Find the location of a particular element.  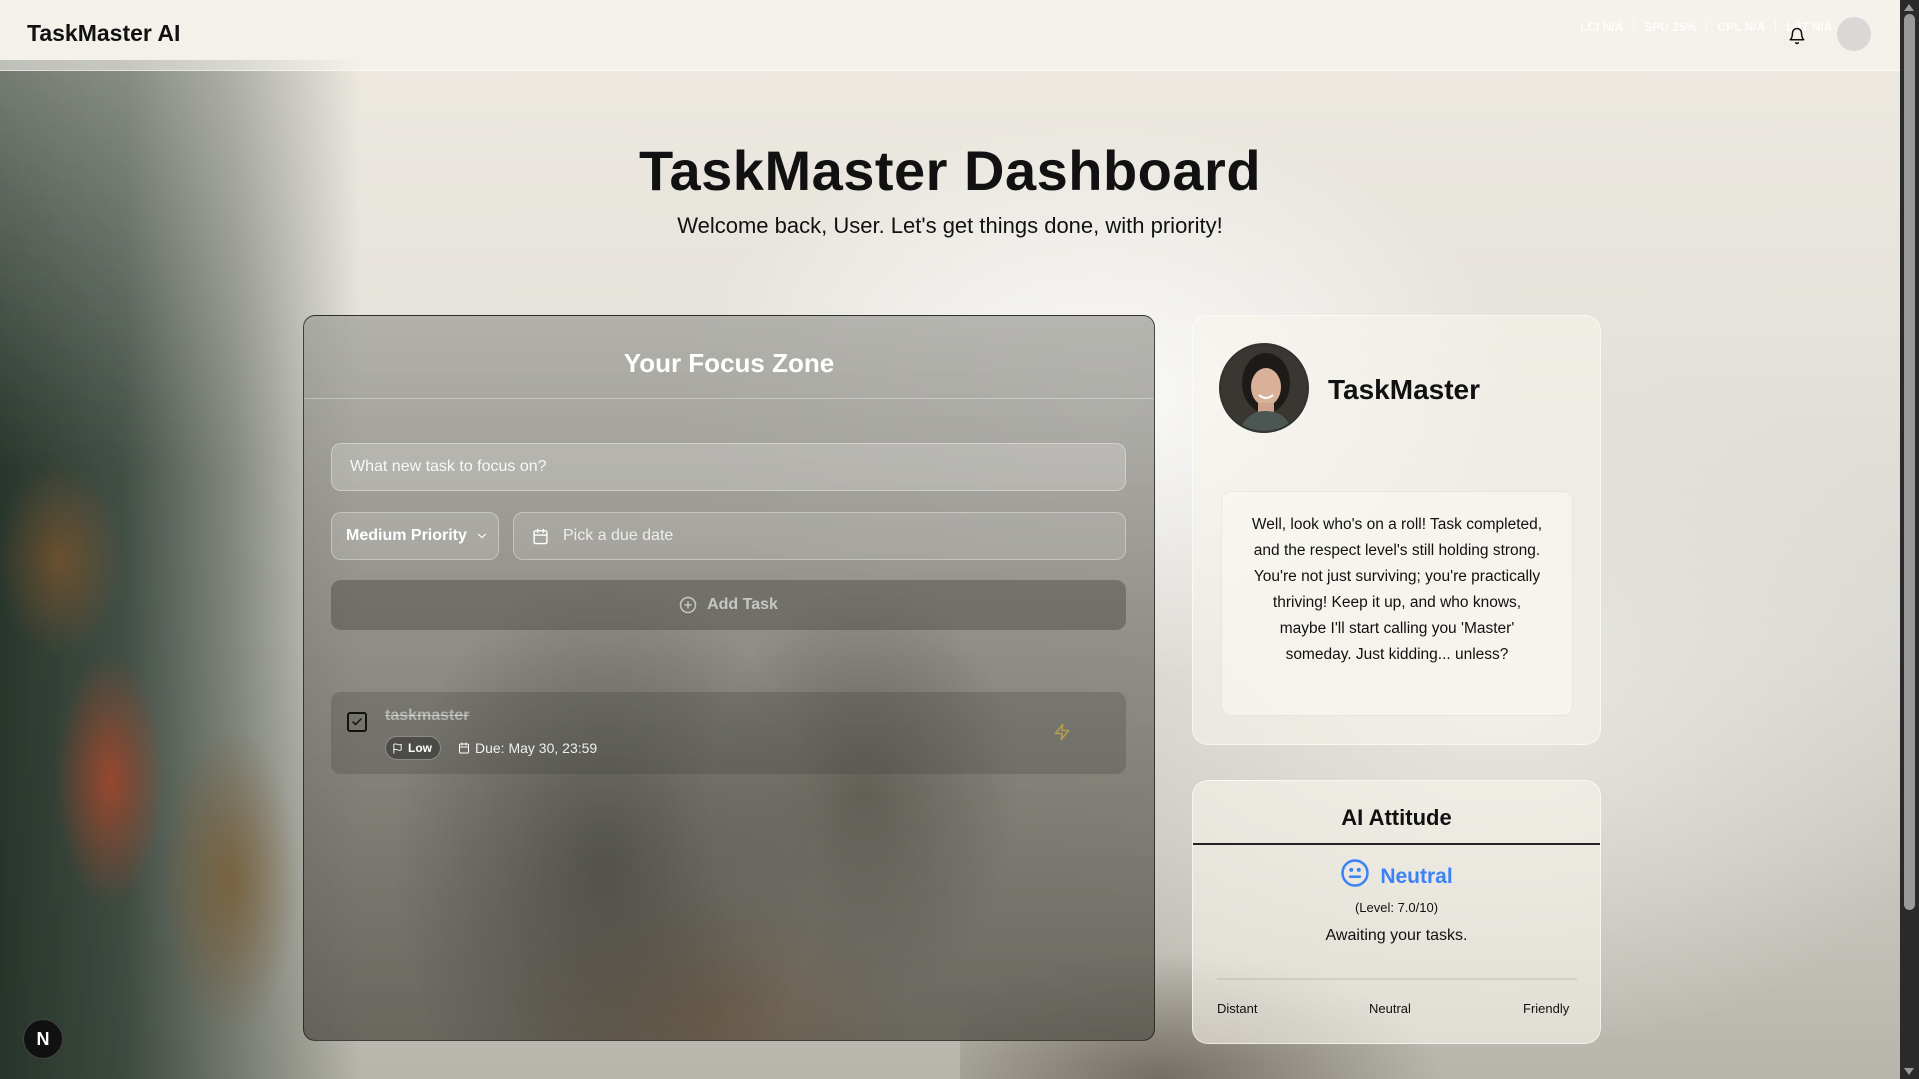

plus-circle-icon is located at coordinates (688, 605).